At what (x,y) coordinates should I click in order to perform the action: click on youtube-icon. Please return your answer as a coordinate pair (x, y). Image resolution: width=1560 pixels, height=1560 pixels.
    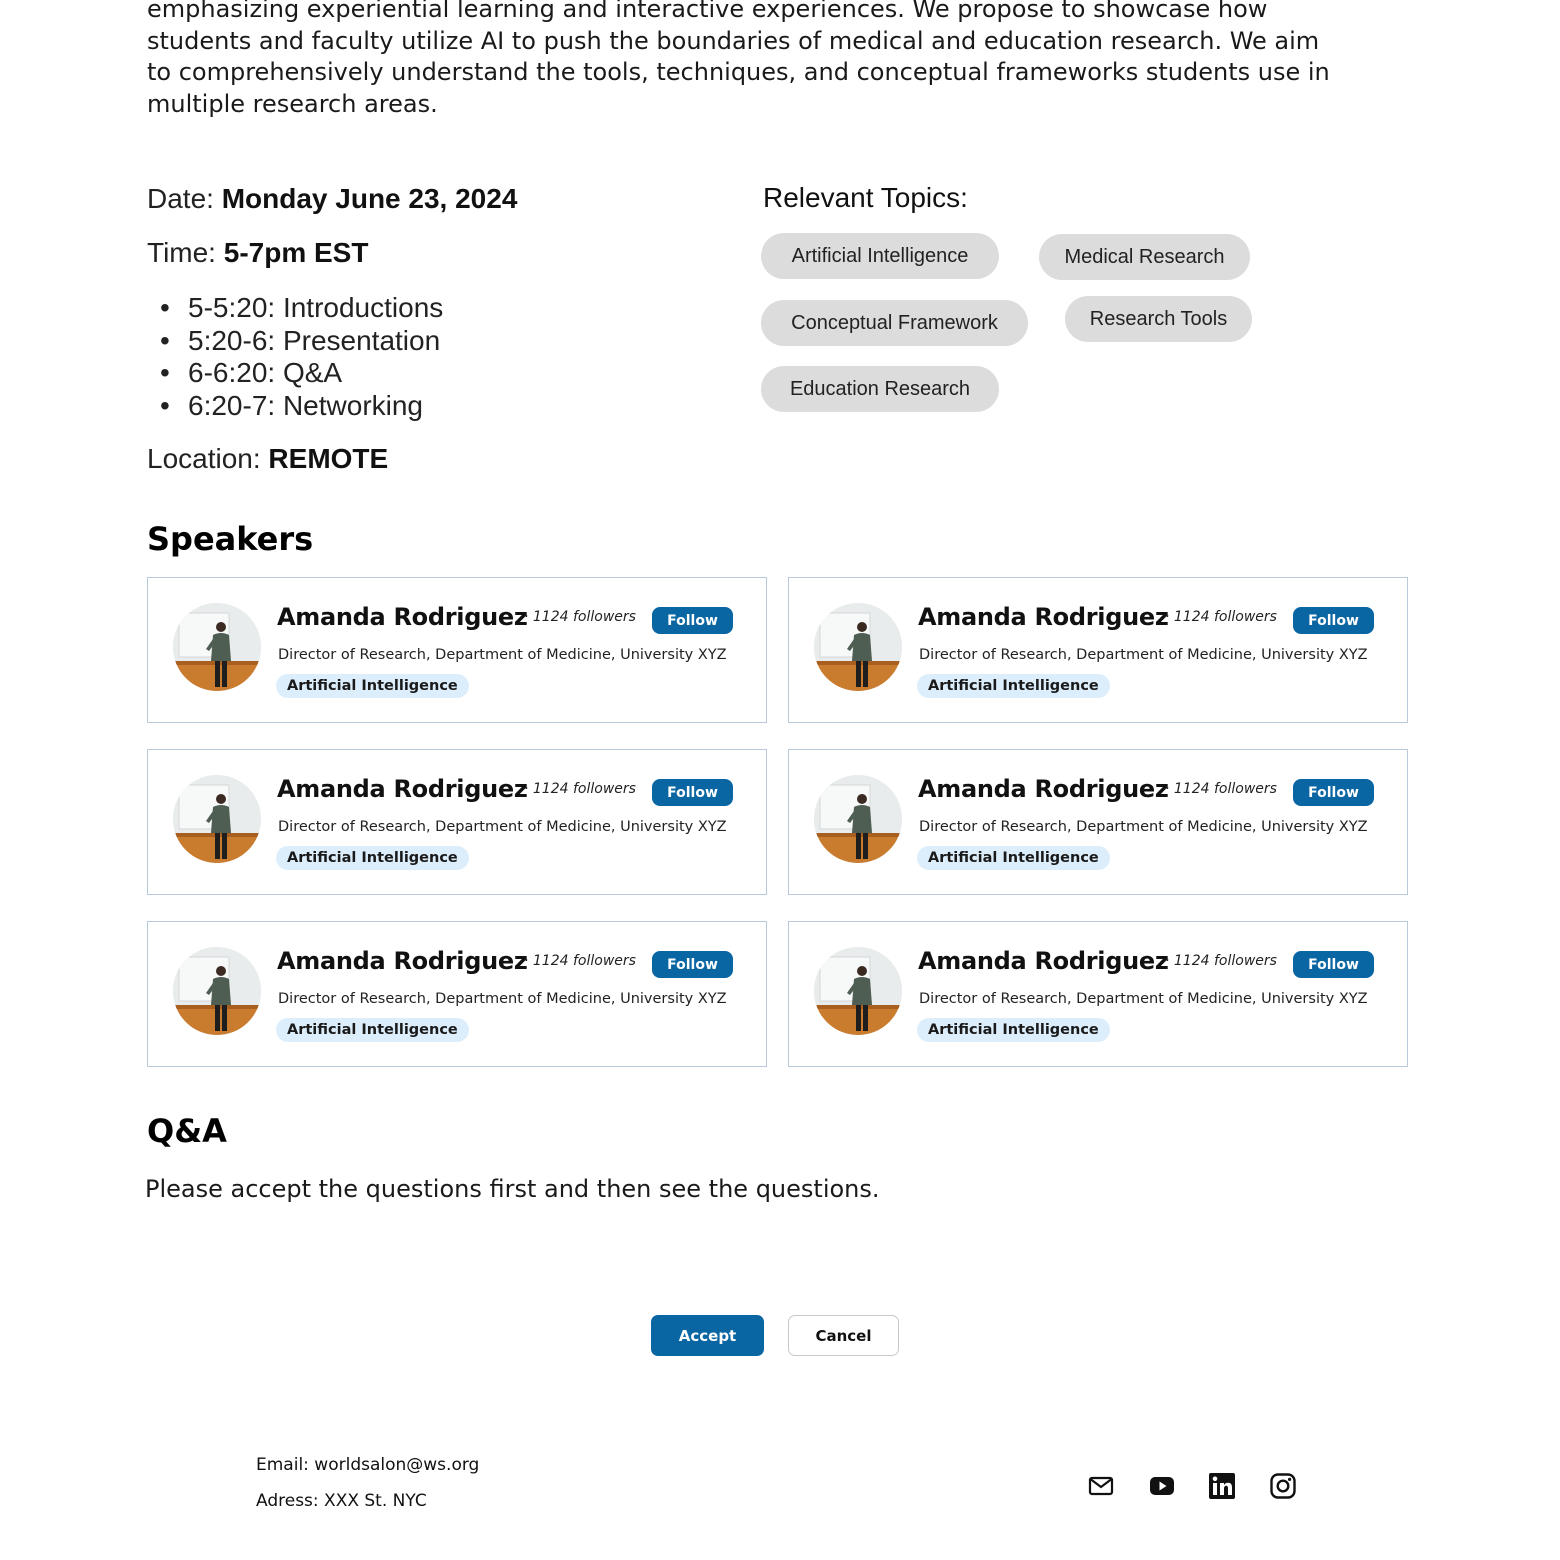
    Looking at the image, I should click on (1162, 1486).